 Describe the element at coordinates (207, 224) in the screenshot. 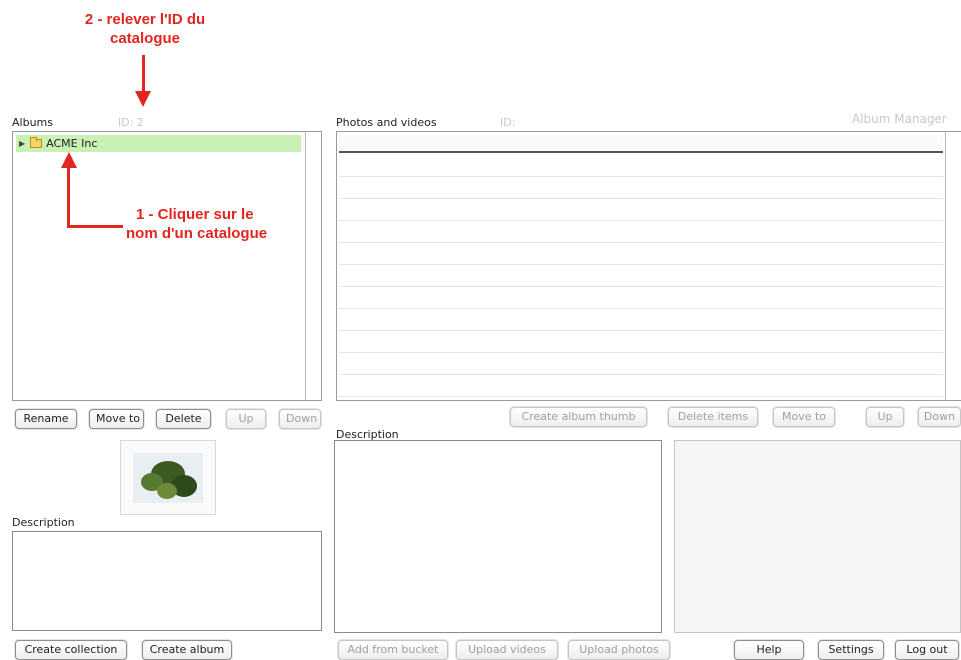

I see `annotation-step-1: 1 - Cliquer sur le nom d'un catalogue` at that location.